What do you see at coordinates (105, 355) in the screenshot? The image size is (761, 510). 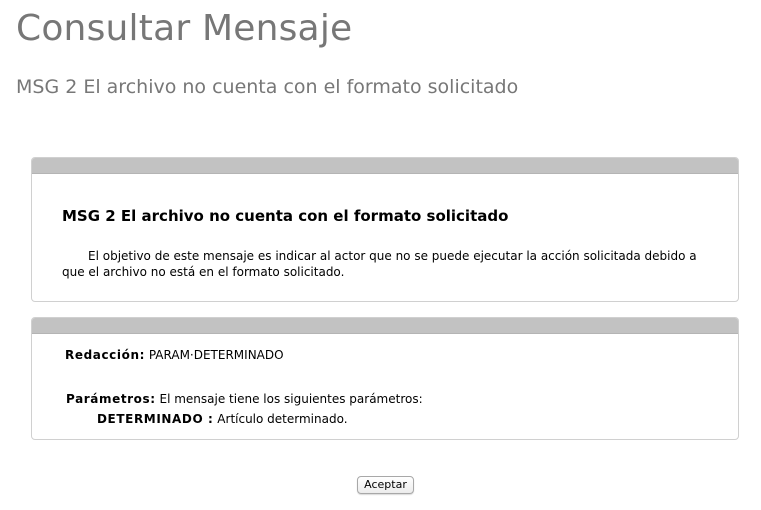 I see `redaccion-label: Redacción:` at bounding box center [105, 355].